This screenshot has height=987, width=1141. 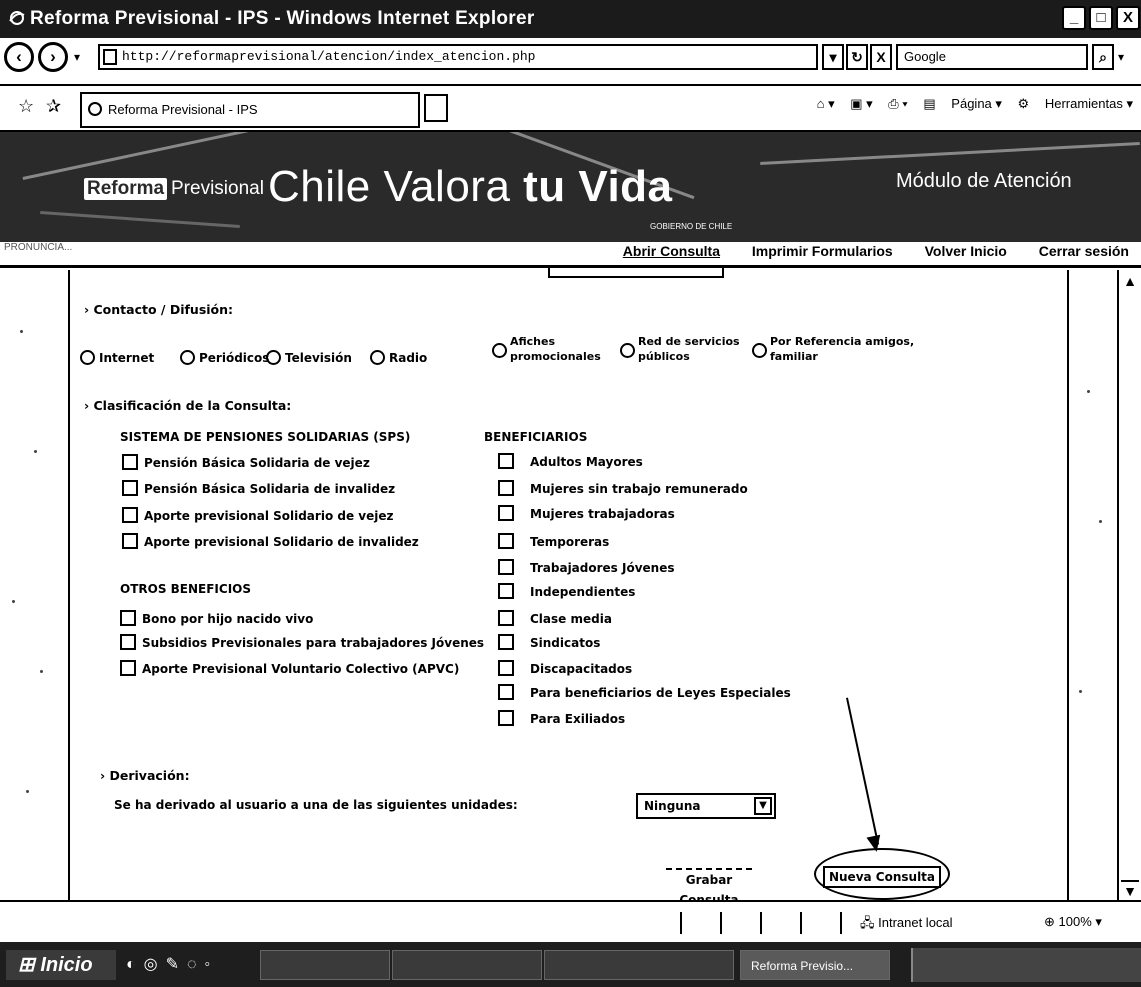 What do you see at coordinates (1075, 103) in the screenshot?
I see `tools-menu-button: ⚙ Herramientas ▾` at bounding box center [1075, 103].